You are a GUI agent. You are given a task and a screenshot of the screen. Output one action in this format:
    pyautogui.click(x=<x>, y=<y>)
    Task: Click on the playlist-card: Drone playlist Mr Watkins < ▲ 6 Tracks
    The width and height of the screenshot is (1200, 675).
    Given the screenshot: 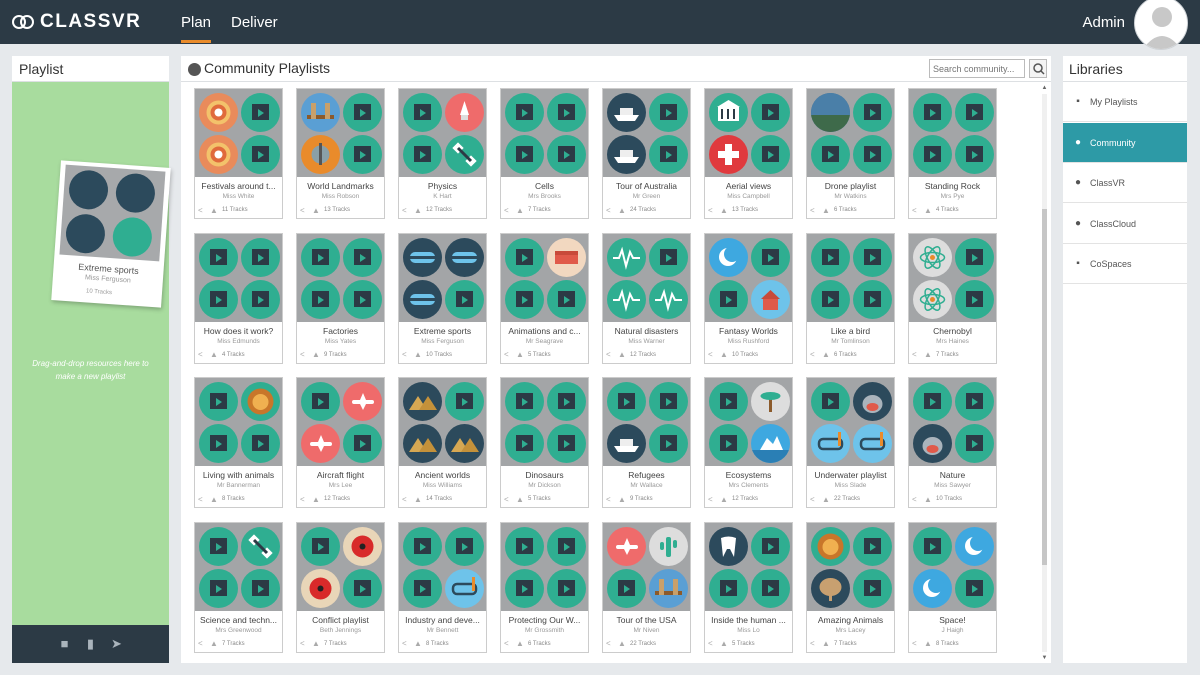 What is the action you would take?
    pyautogui.click(x=850, y=153)
    